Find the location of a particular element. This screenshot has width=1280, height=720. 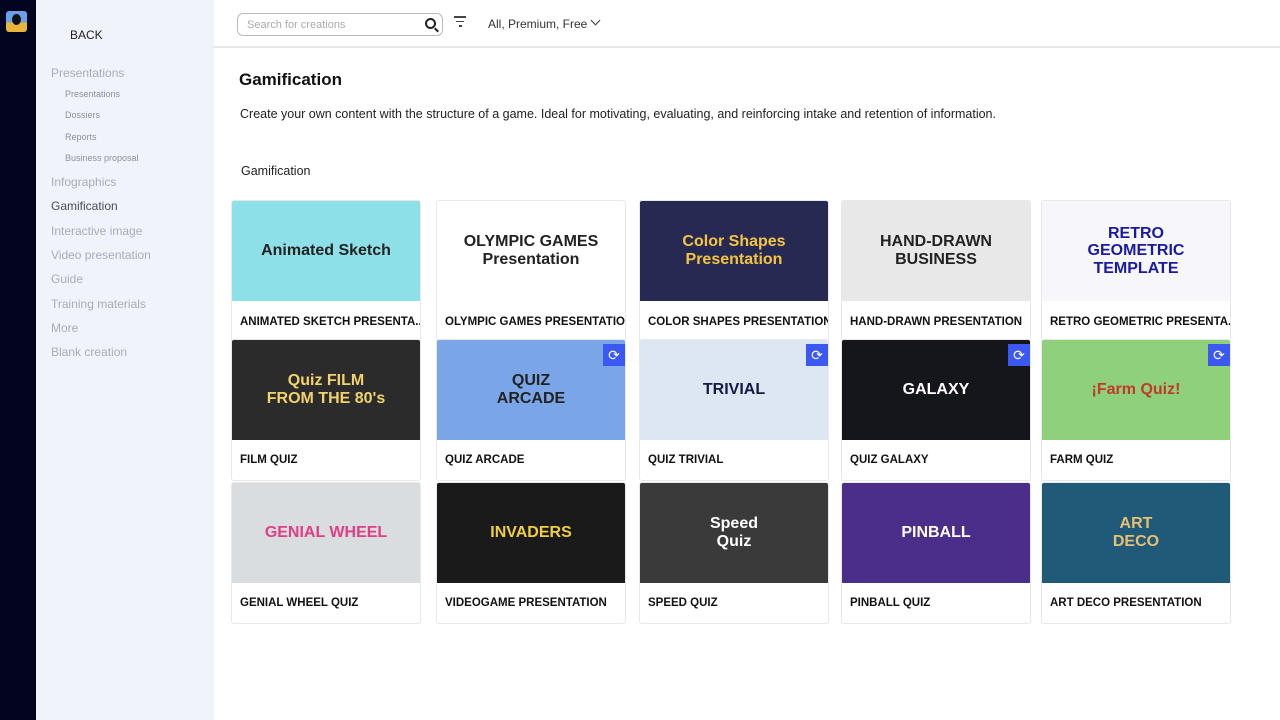

template-card: Speed Quiz SPEED QUIZ is located at coordinates (734, 553).